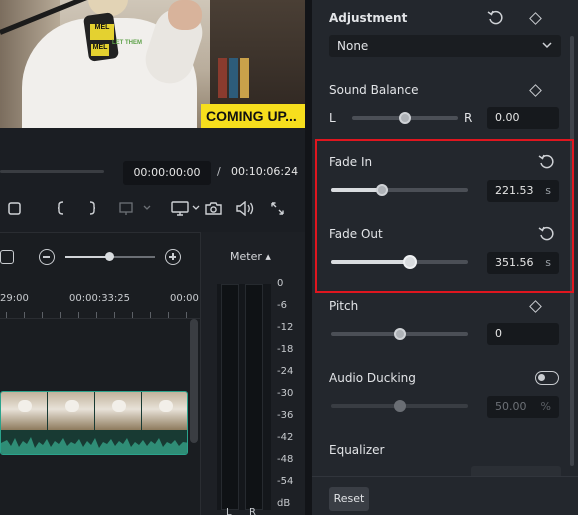 Image resolution: width=578 pixels, height=515 pixels. I want to click on mark-in-button, so click(61, 208).